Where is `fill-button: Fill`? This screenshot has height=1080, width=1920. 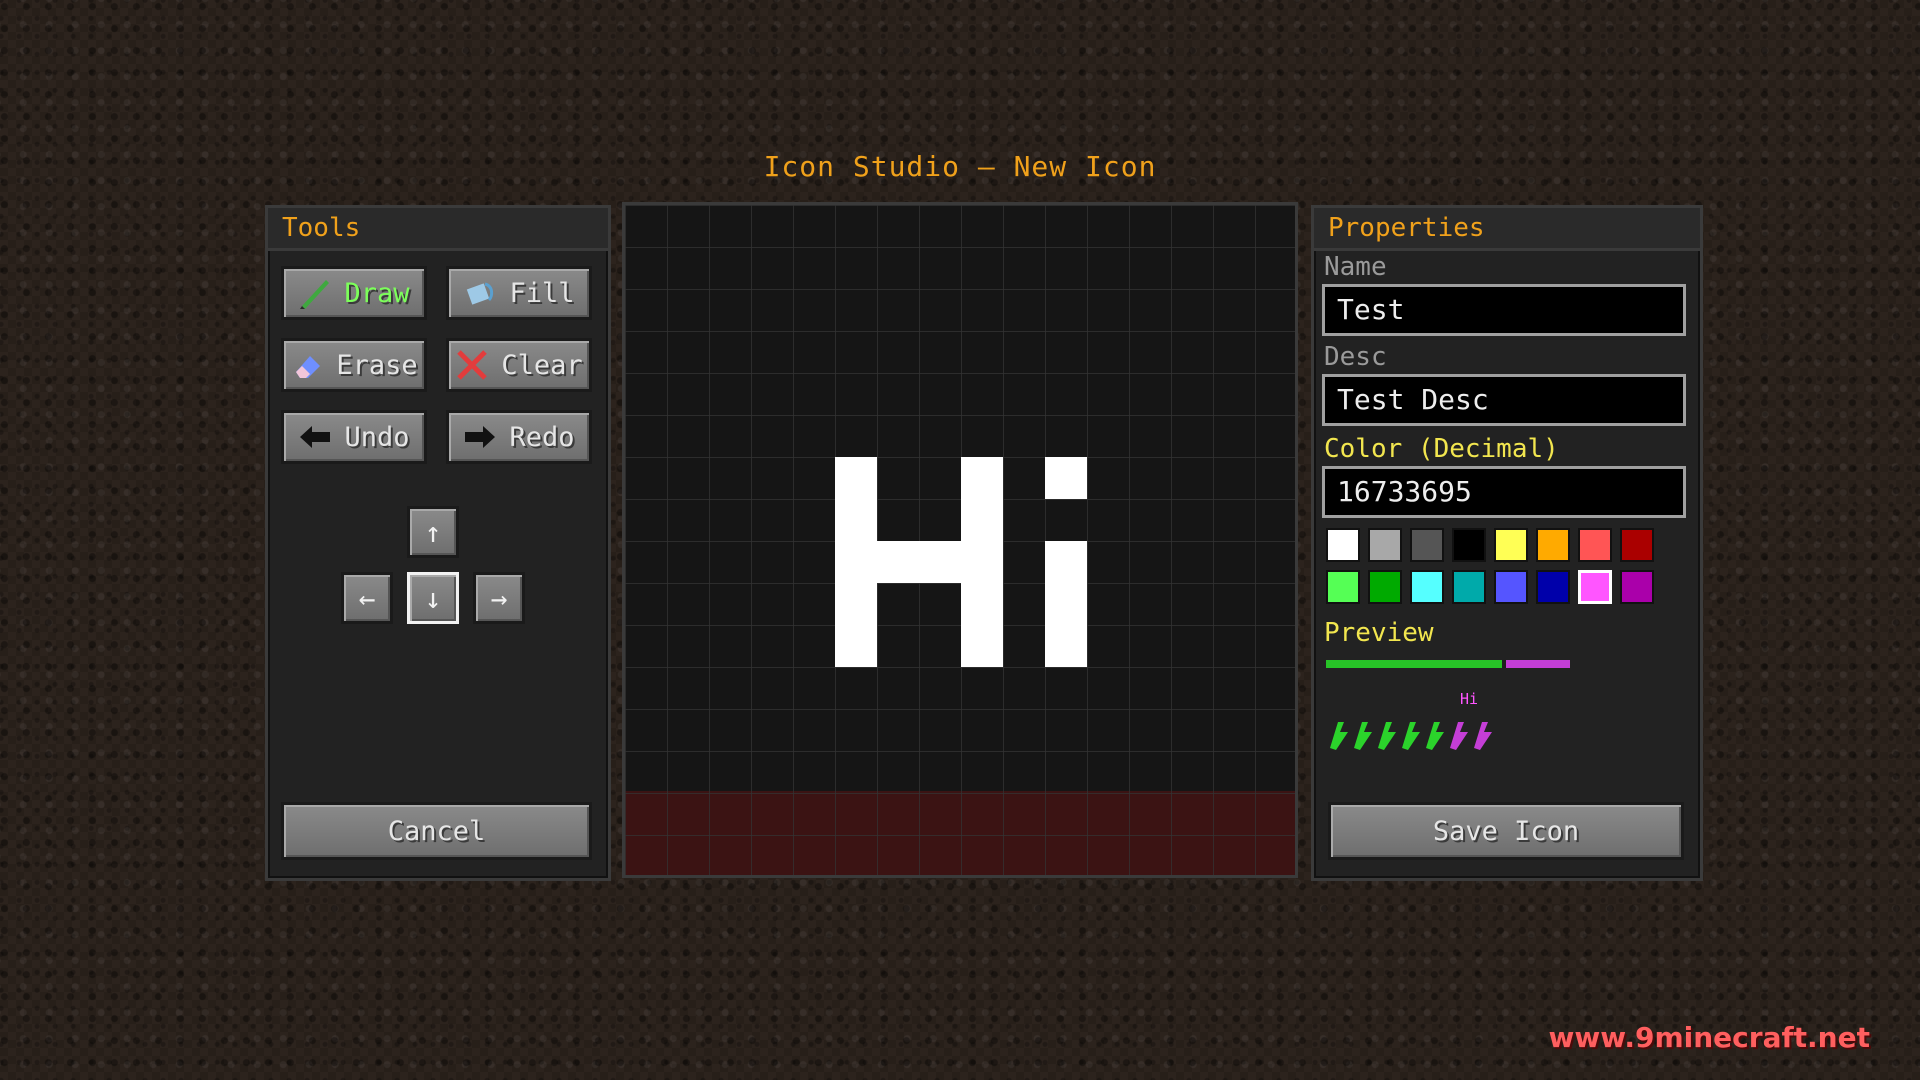 fill-button: Fill is located at coordinates (519, 293).